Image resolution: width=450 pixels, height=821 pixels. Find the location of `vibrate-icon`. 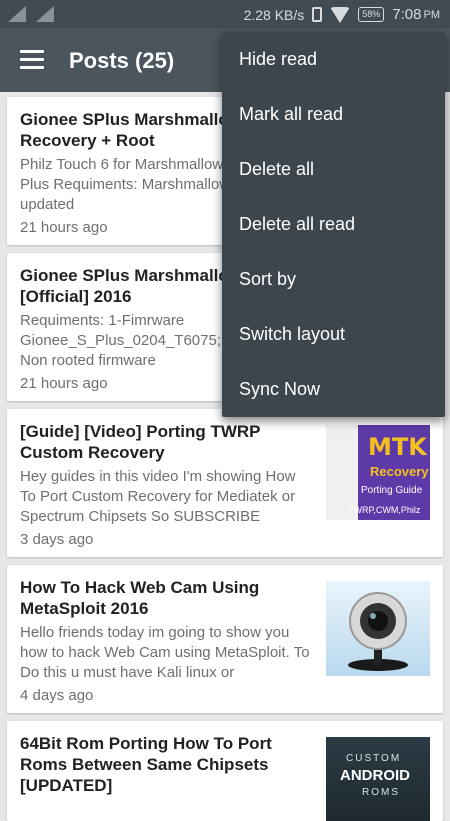

vibrate-icon is located at coordinates (317, 14).